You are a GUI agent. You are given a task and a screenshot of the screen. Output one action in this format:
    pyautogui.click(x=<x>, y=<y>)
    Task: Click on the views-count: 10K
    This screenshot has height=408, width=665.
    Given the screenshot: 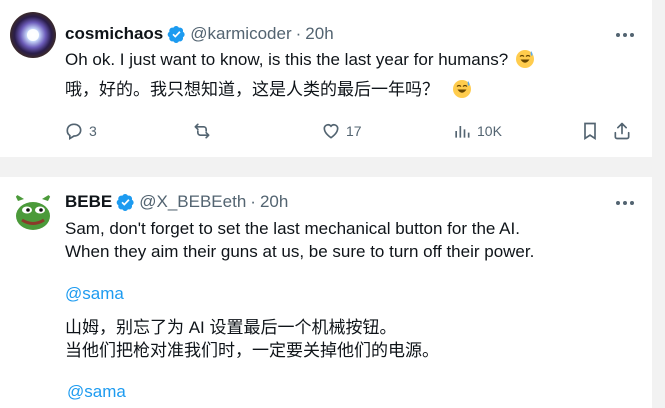 What is the action you would take?
    pyautogui.click(x=489, y=131)
    